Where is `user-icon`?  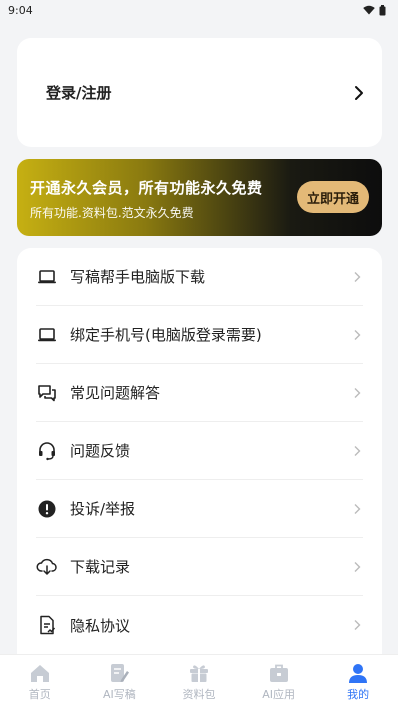 user-icon is located at coordinates (358, 673).